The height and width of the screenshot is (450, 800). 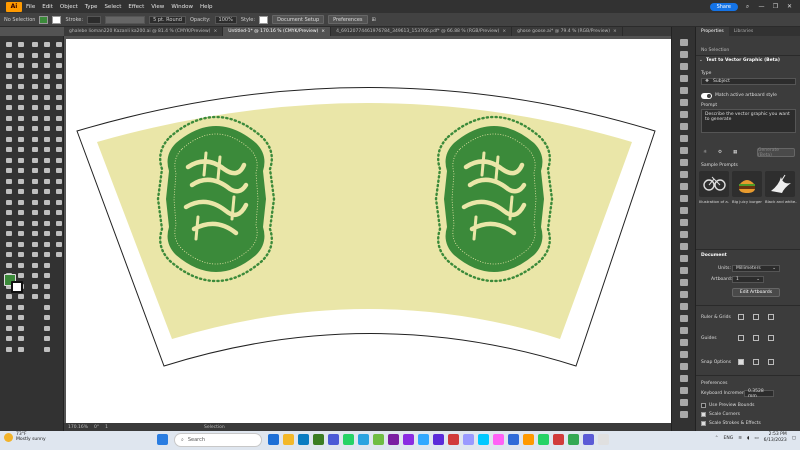 I want to click on menu-file: File, so click(x=30, y=7).